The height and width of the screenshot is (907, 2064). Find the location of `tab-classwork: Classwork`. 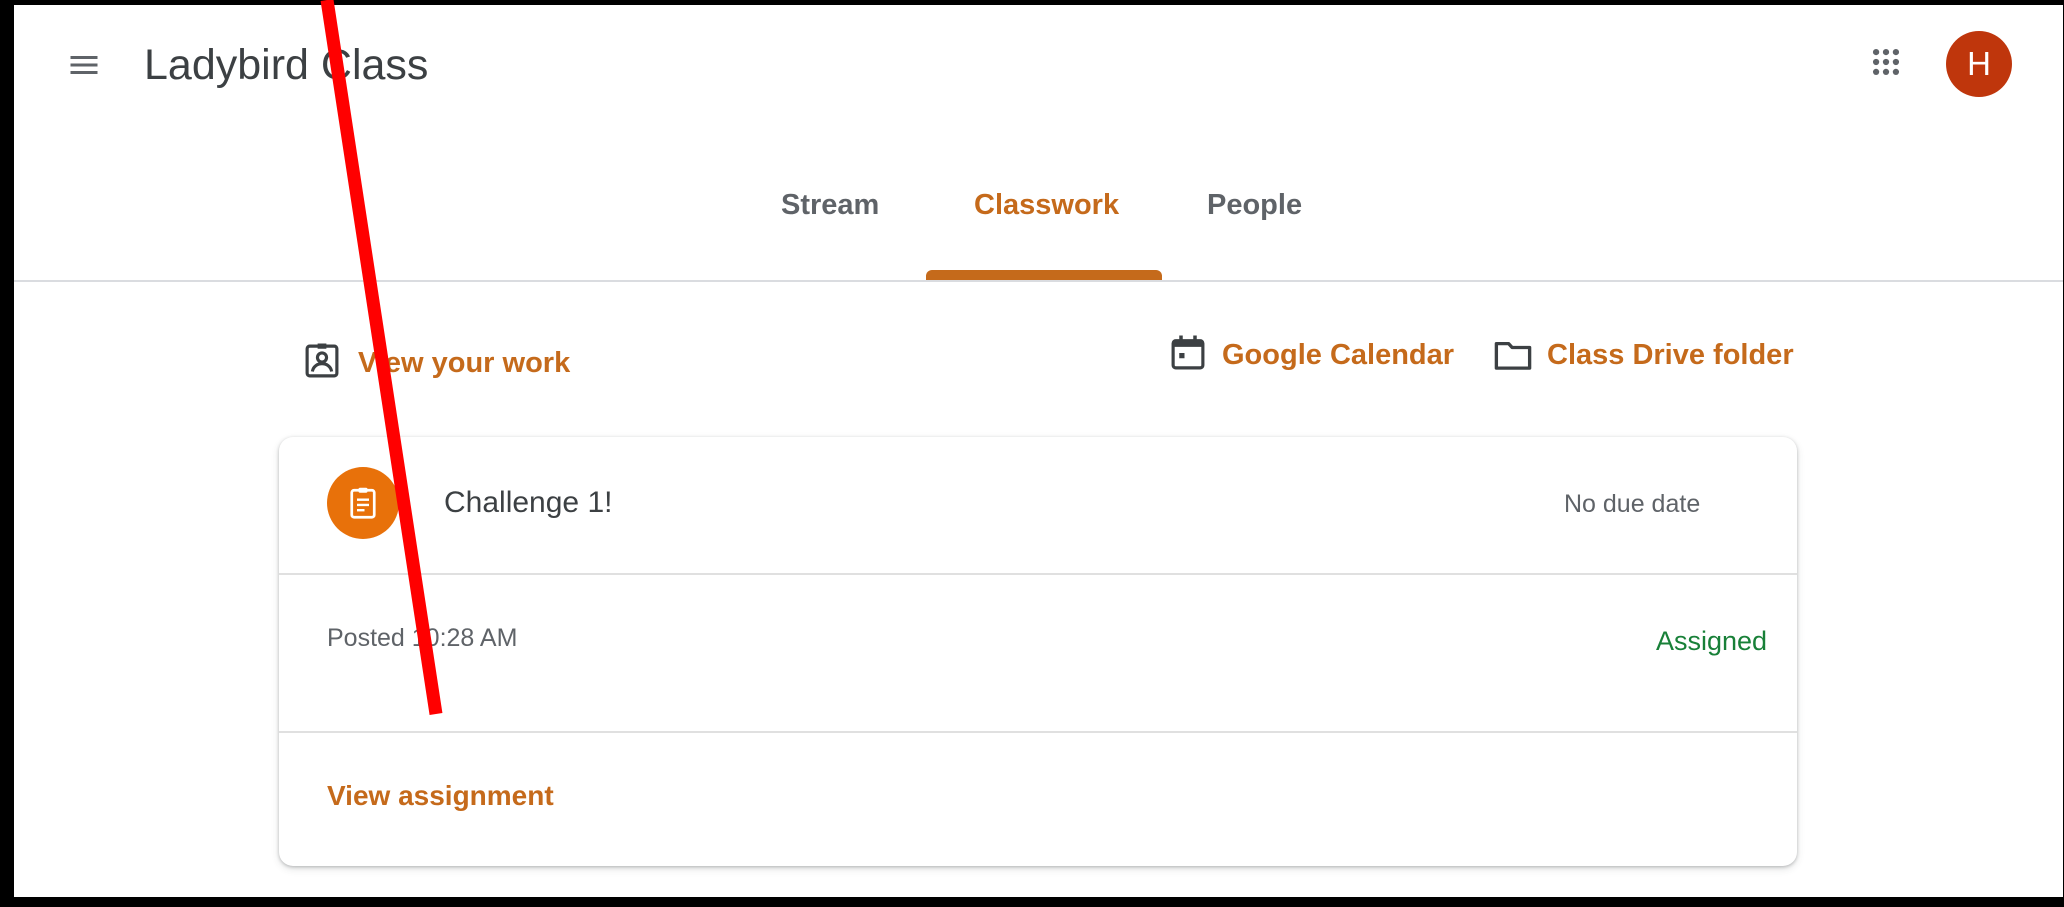

tab-classwork: Classwork is located at coordinates (1046, 205).